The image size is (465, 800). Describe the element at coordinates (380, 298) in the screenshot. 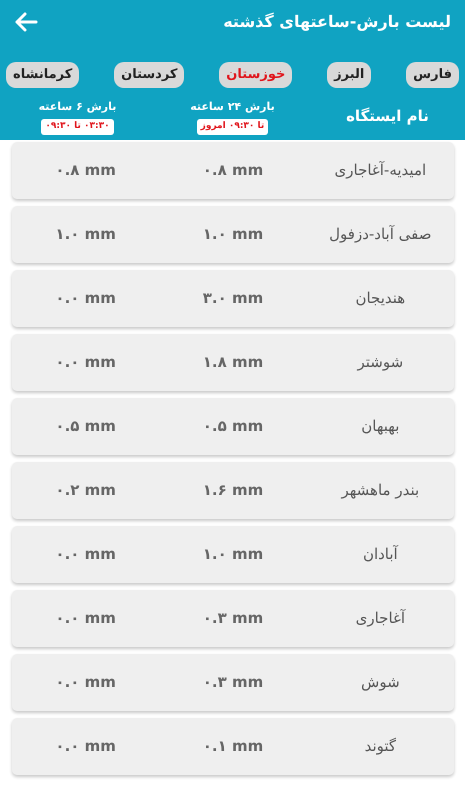

I see `station-name: هندیجان` at that location.